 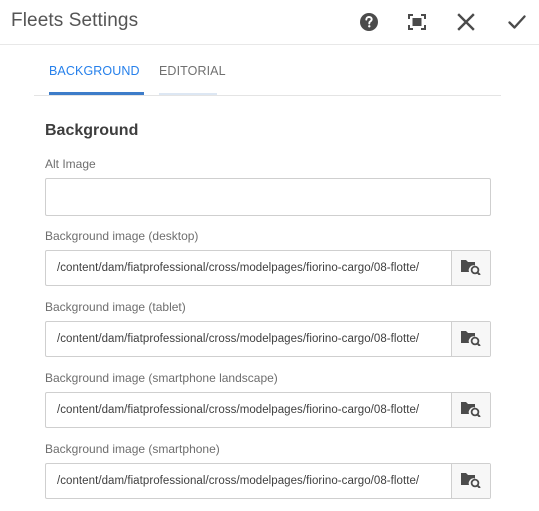 I want to click on alt-image-input, so click(x=268, y=197).